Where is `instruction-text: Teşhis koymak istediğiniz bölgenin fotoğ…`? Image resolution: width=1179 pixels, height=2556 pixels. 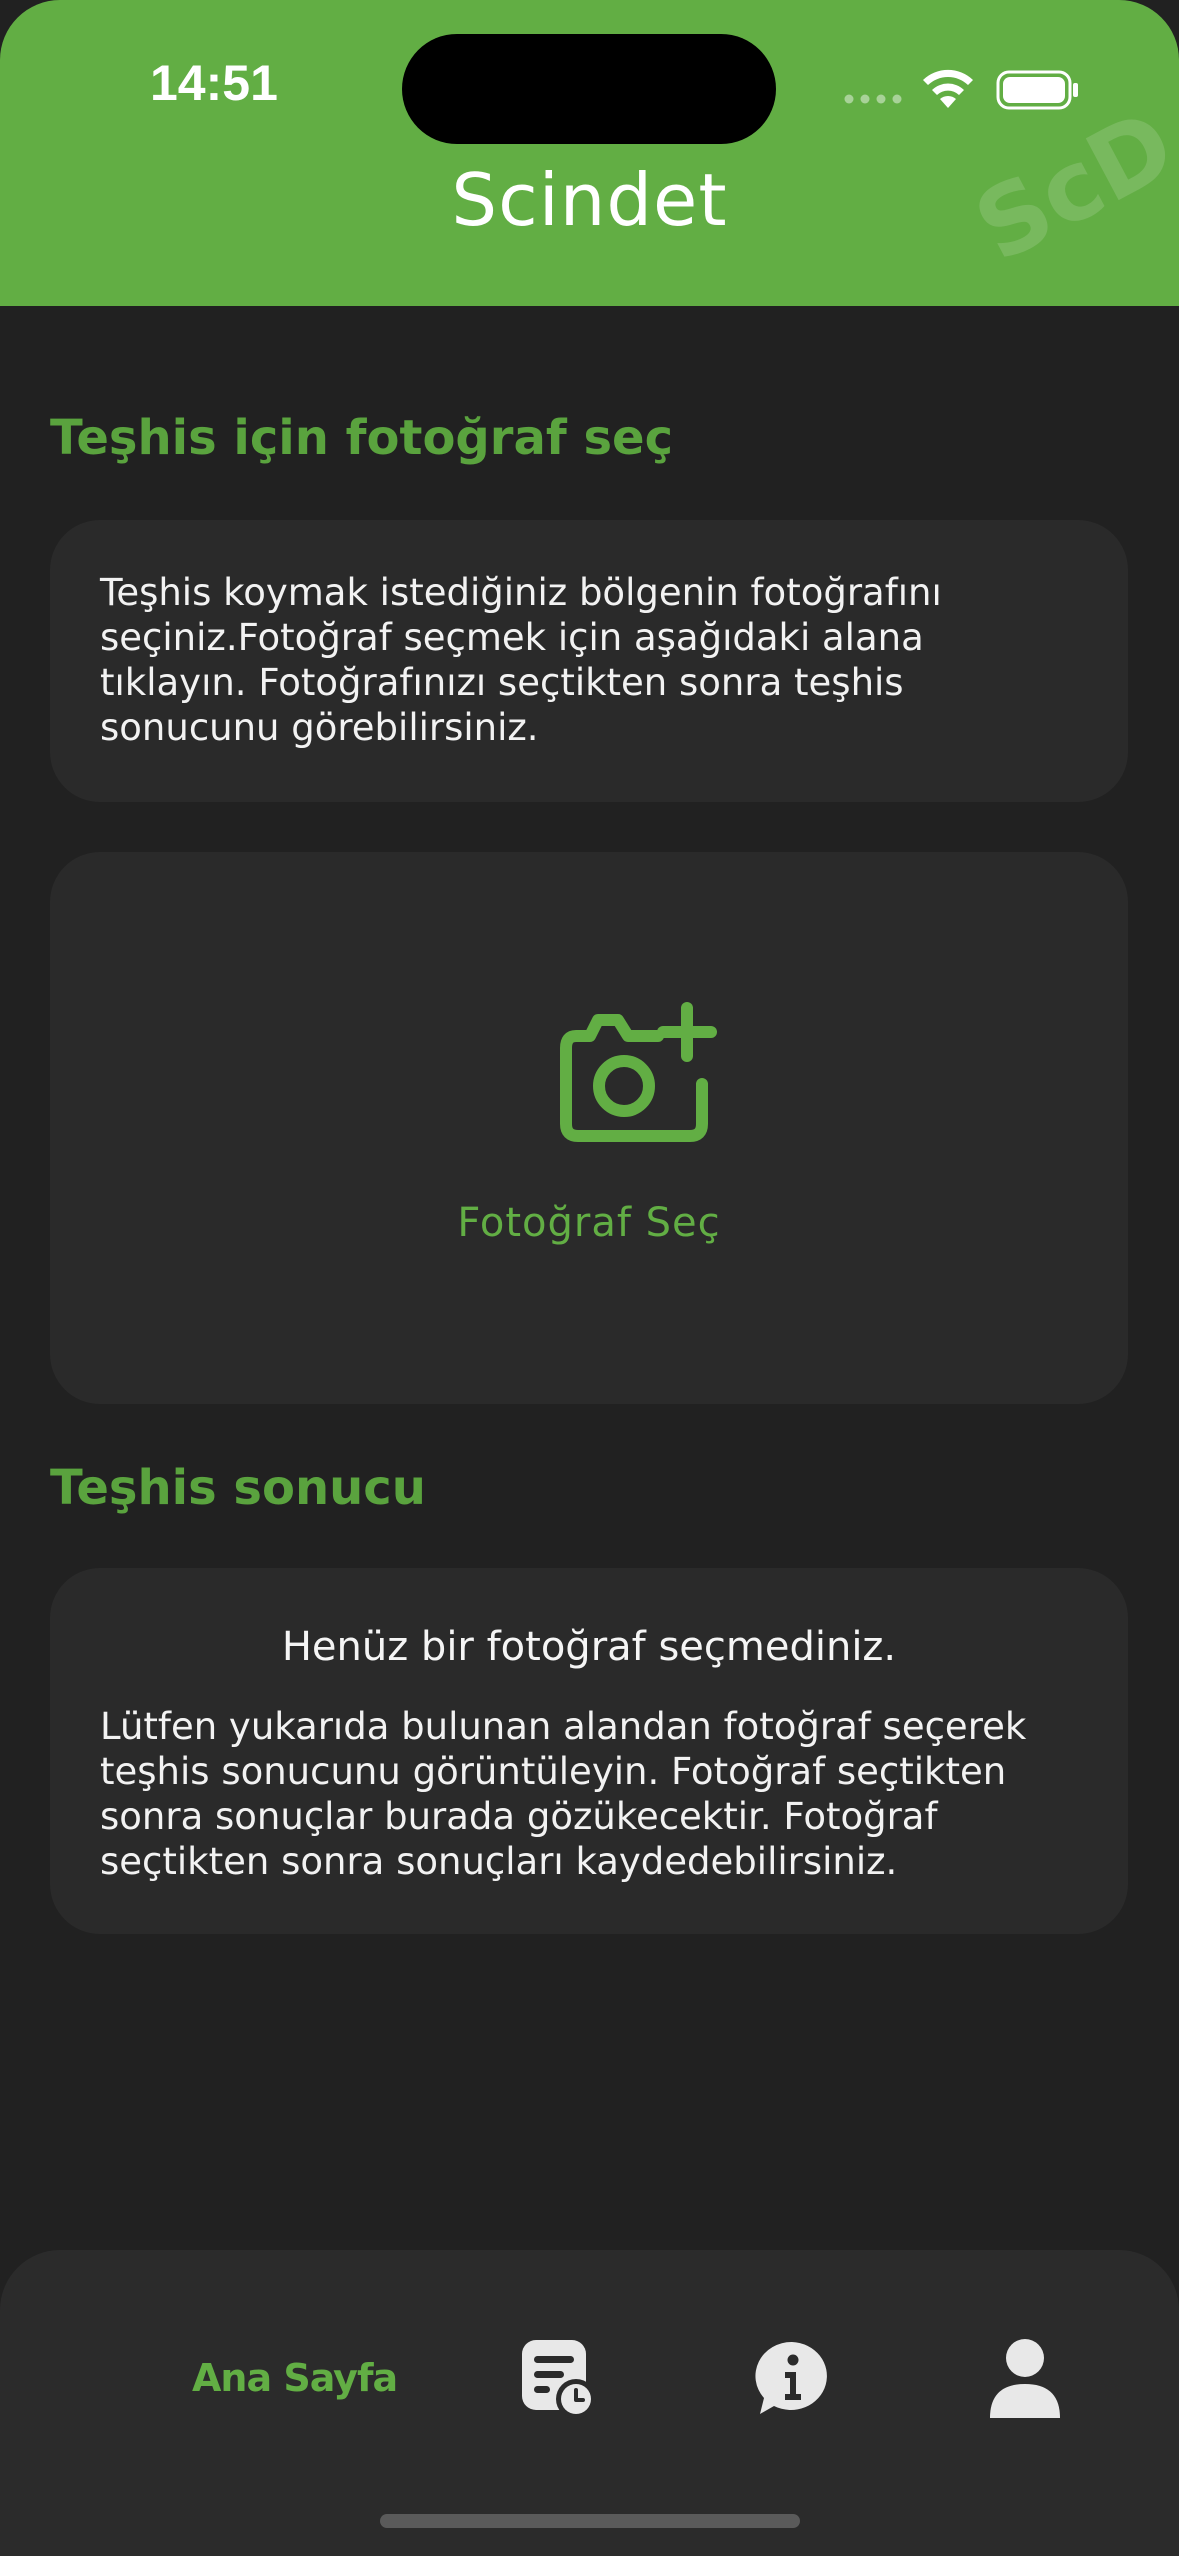
instruction-text: Teşhis koymak istediğiniz bölgenin fotoğ… is located at coordinates (521, 660).